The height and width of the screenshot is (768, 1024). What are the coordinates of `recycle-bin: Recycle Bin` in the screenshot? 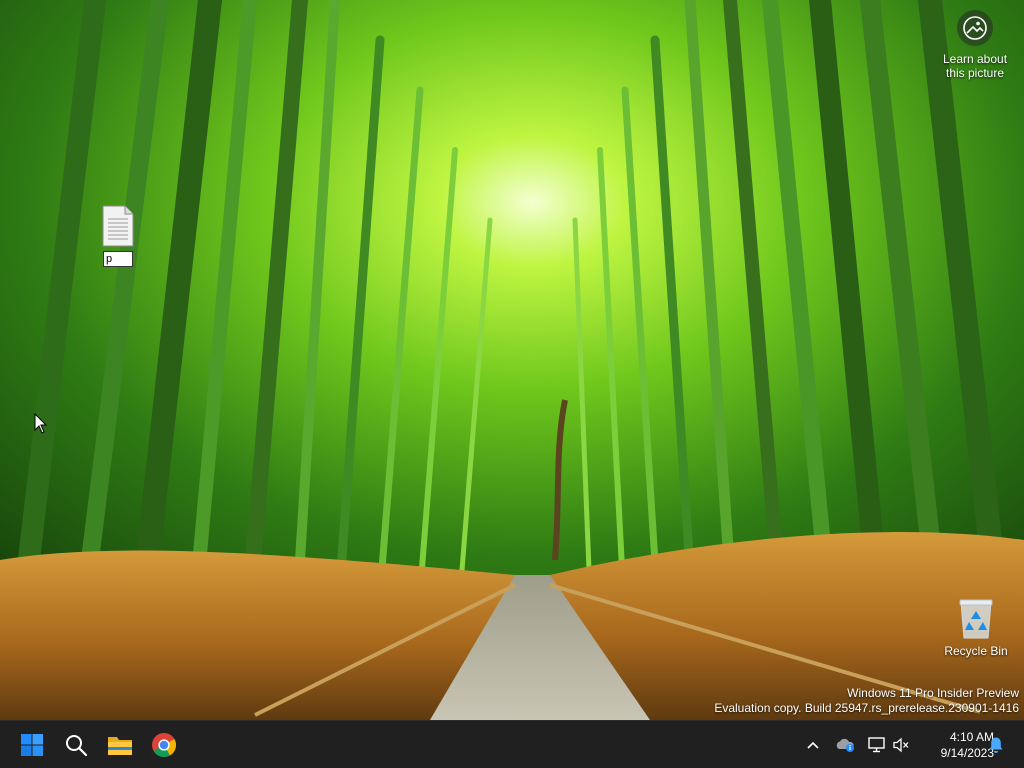 It's located at (976, 628).